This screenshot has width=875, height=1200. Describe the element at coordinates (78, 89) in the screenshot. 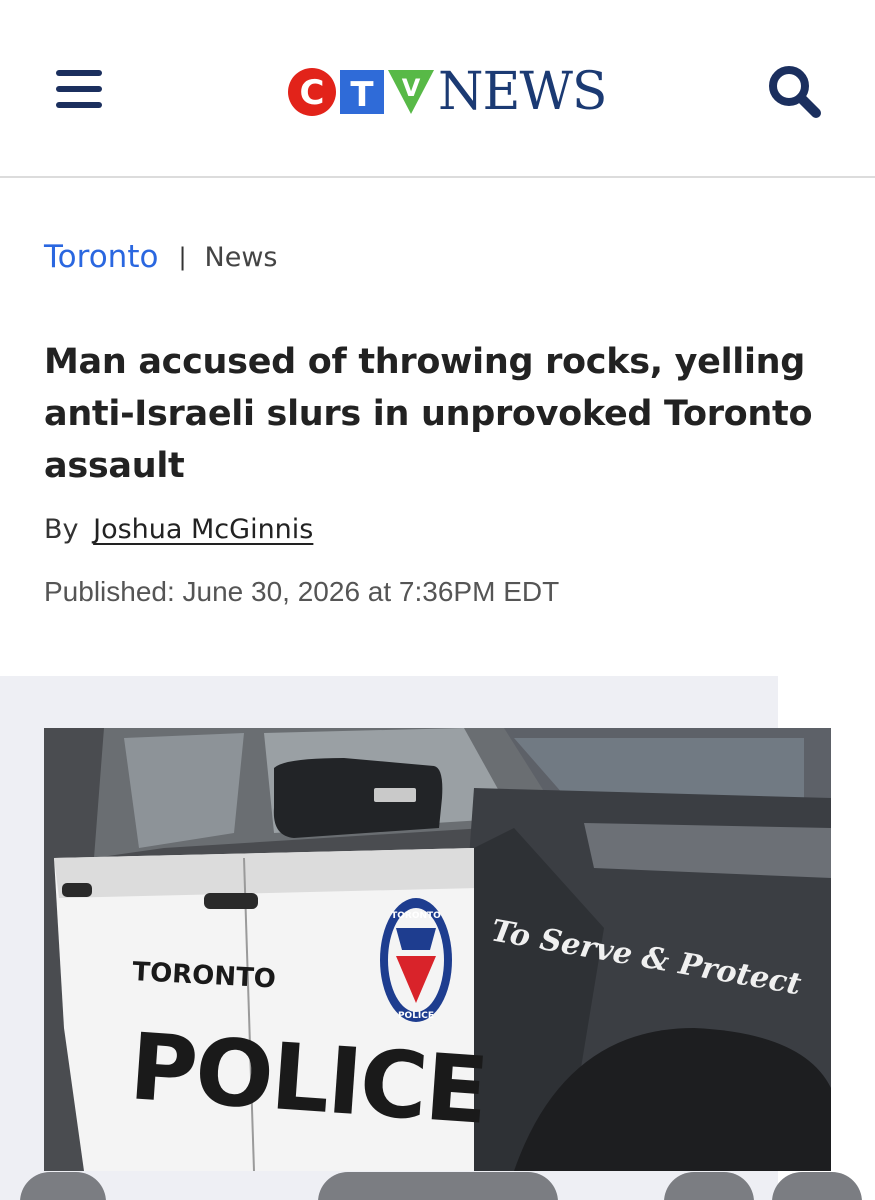

I see `menu-button` at that location.